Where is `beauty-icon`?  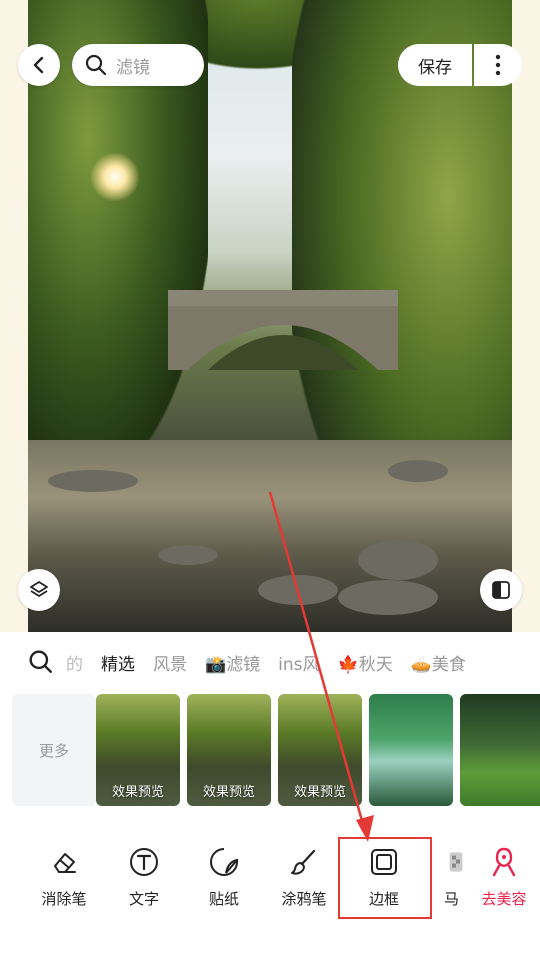 beauty-icon is located at coordinates (504, 862).